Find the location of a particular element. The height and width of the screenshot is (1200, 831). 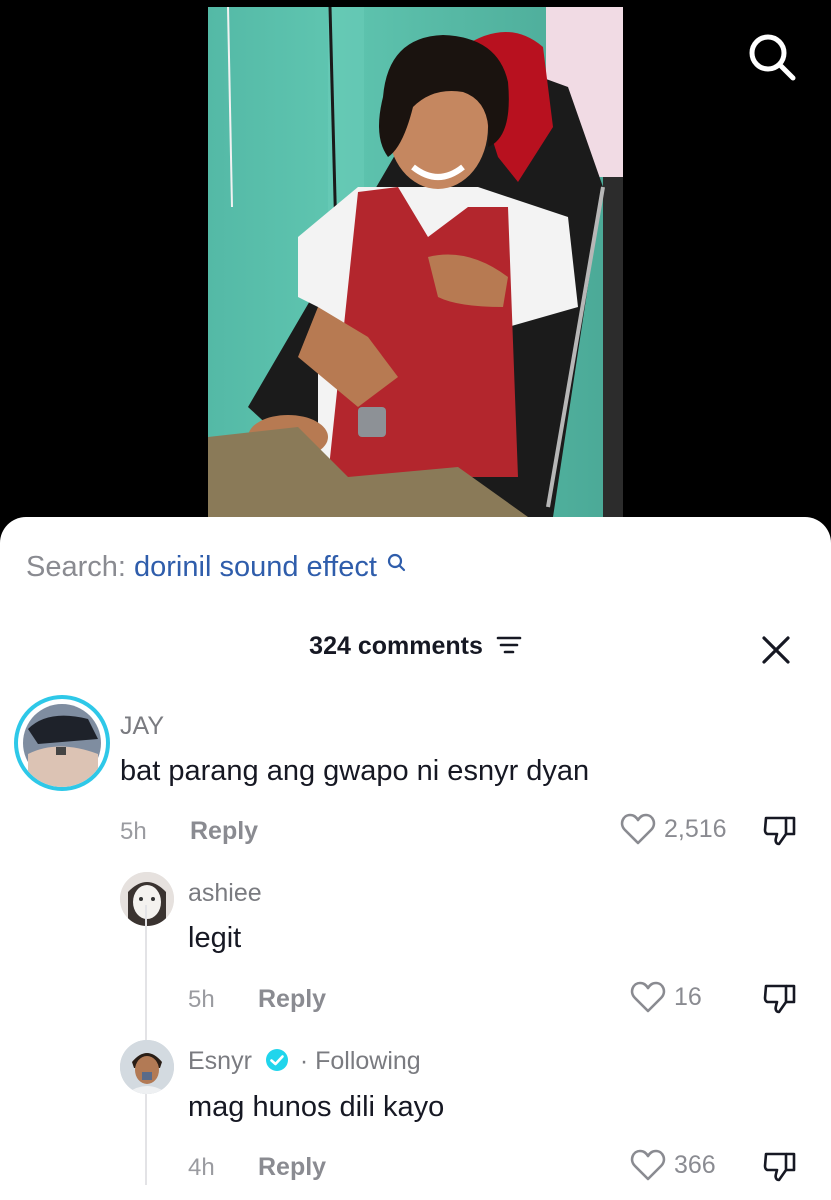

verified-badge-icon is located at coordinates (276, 1060).